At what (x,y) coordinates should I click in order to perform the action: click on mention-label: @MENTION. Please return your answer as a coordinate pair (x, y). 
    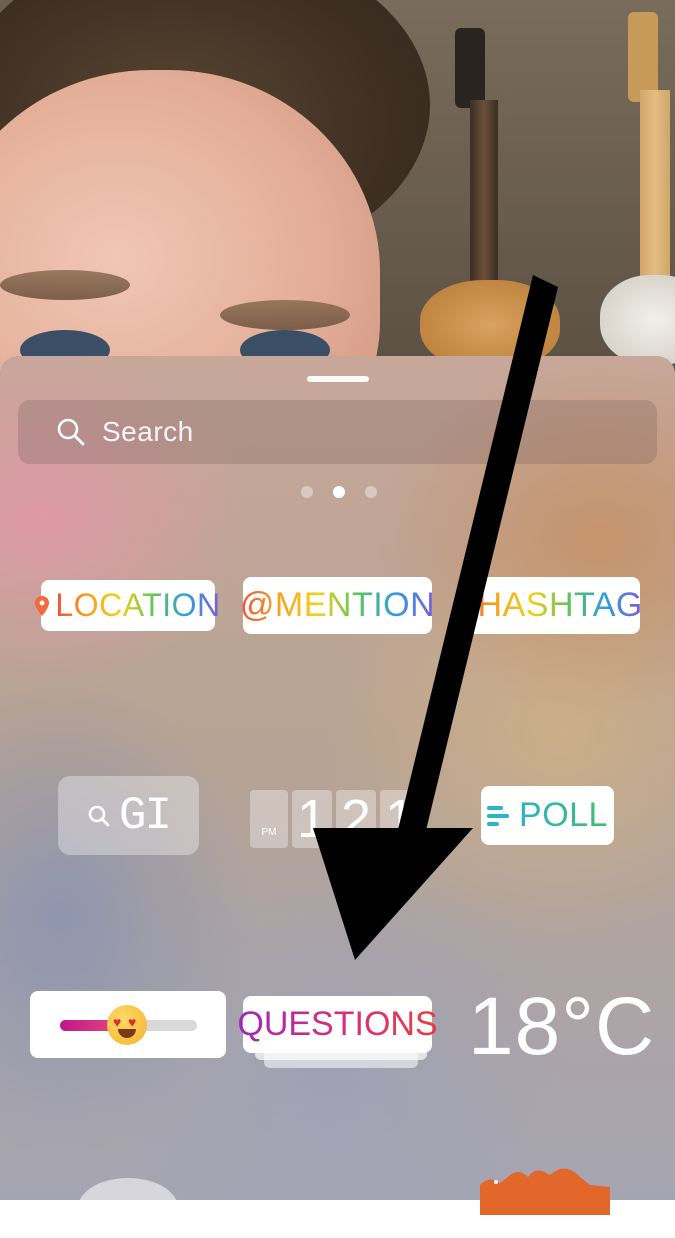
    Looking at the image, I should click on (337, 605).